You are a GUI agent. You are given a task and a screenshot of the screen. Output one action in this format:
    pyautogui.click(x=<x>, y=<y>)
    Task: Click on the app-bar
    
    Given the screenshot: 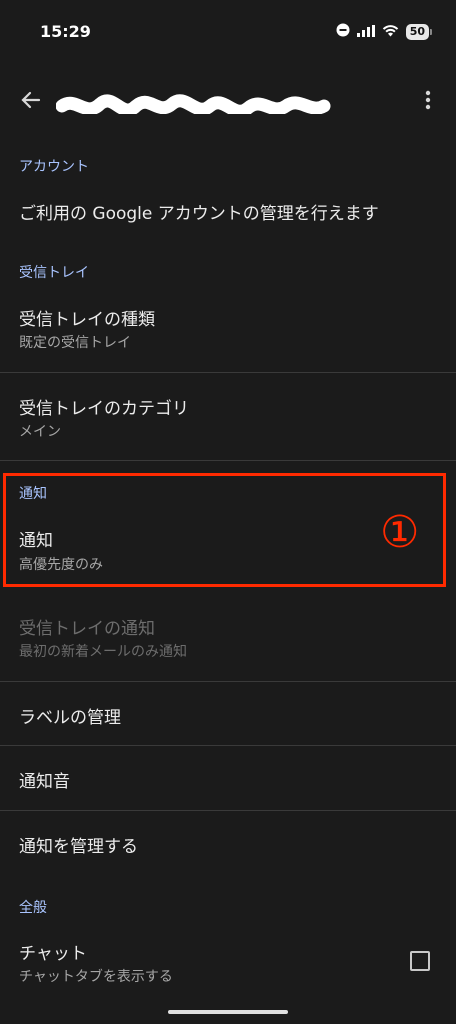 What is the action you would take?
    pyautogui.click(x=228, y=100)
    